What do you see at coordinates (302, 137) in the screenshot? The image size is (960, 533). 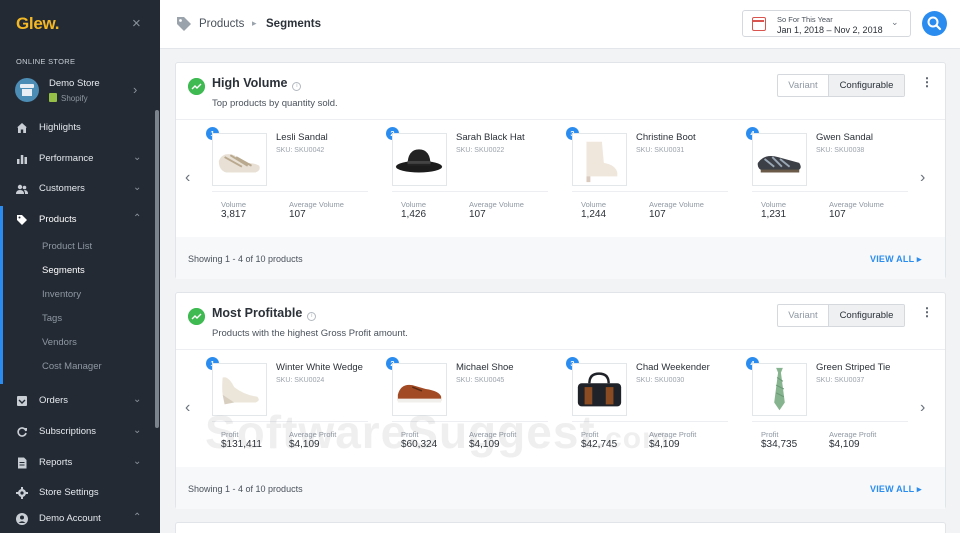 I see `product-name: Lesli Sandal` at bounding box center [302, 137].